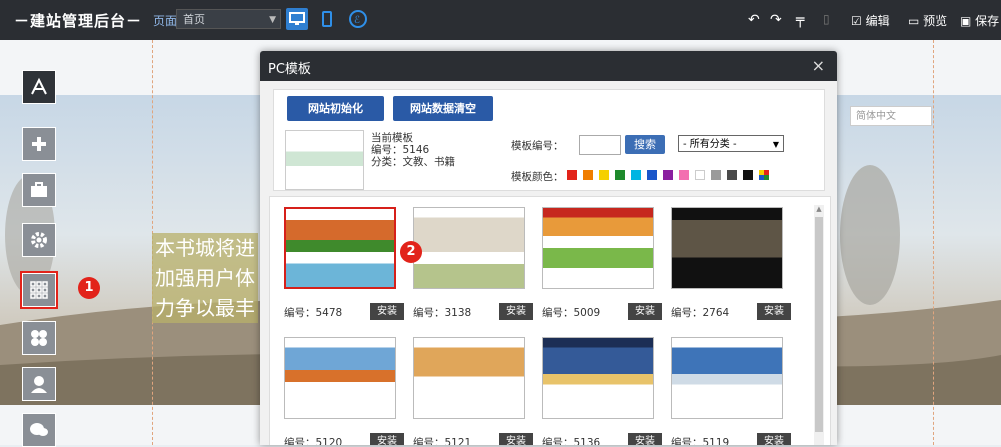 The width and height of the screenshot is (1001, 447). I want to click on svg-text: ℰ, so click(357, 20).